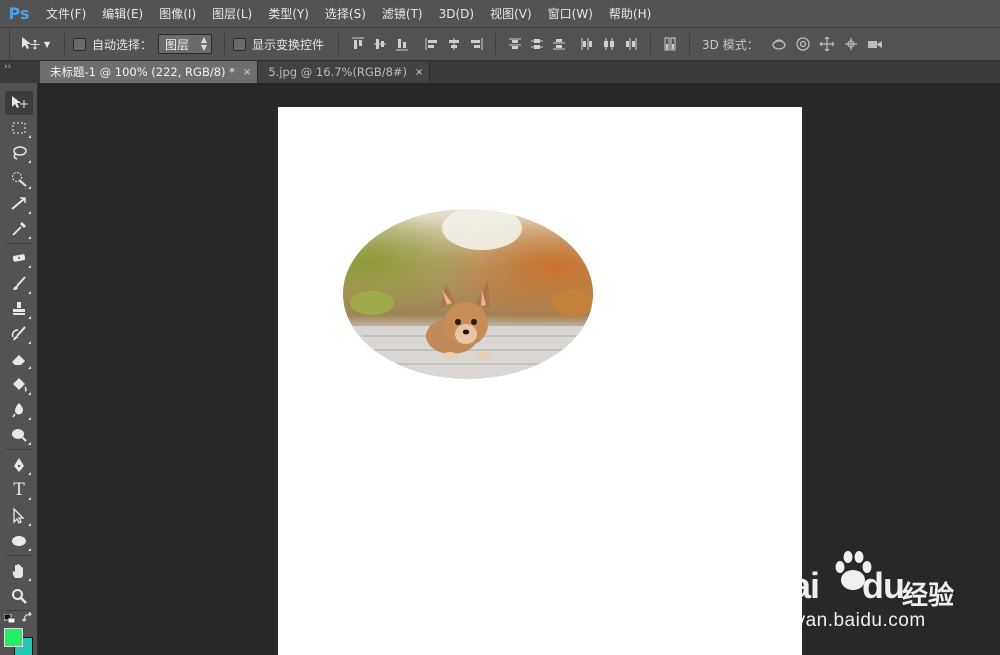 The height and width of the screenshot is (655, 1000). I want to click on quick-selection-tool, so click(19, 179).